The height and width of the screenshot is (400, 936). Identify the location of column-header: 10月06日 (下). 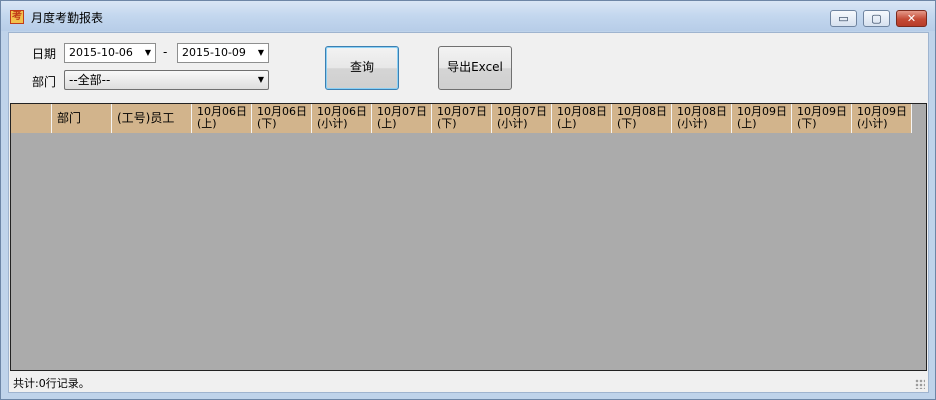
(282, 118).